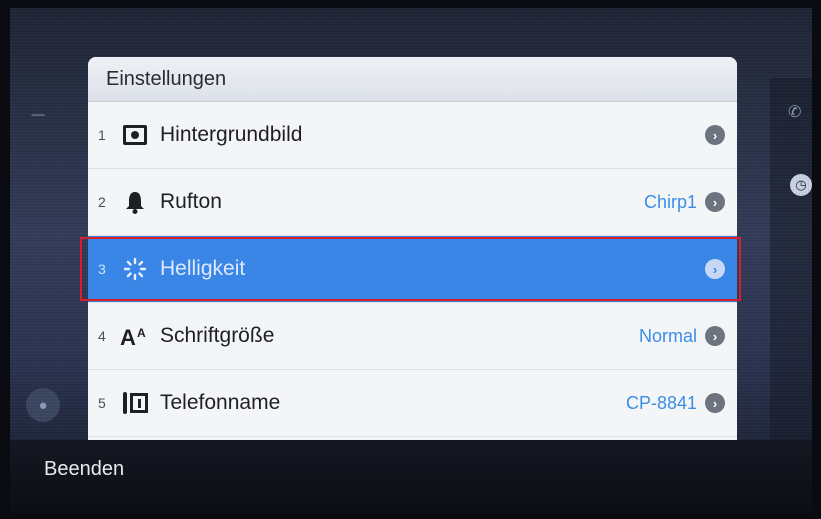 The height and width of the screenshot is (519, 821). Describe the element at coordinates (43, 405) in the screenshot. I see `headset-icon: ●` at that location.